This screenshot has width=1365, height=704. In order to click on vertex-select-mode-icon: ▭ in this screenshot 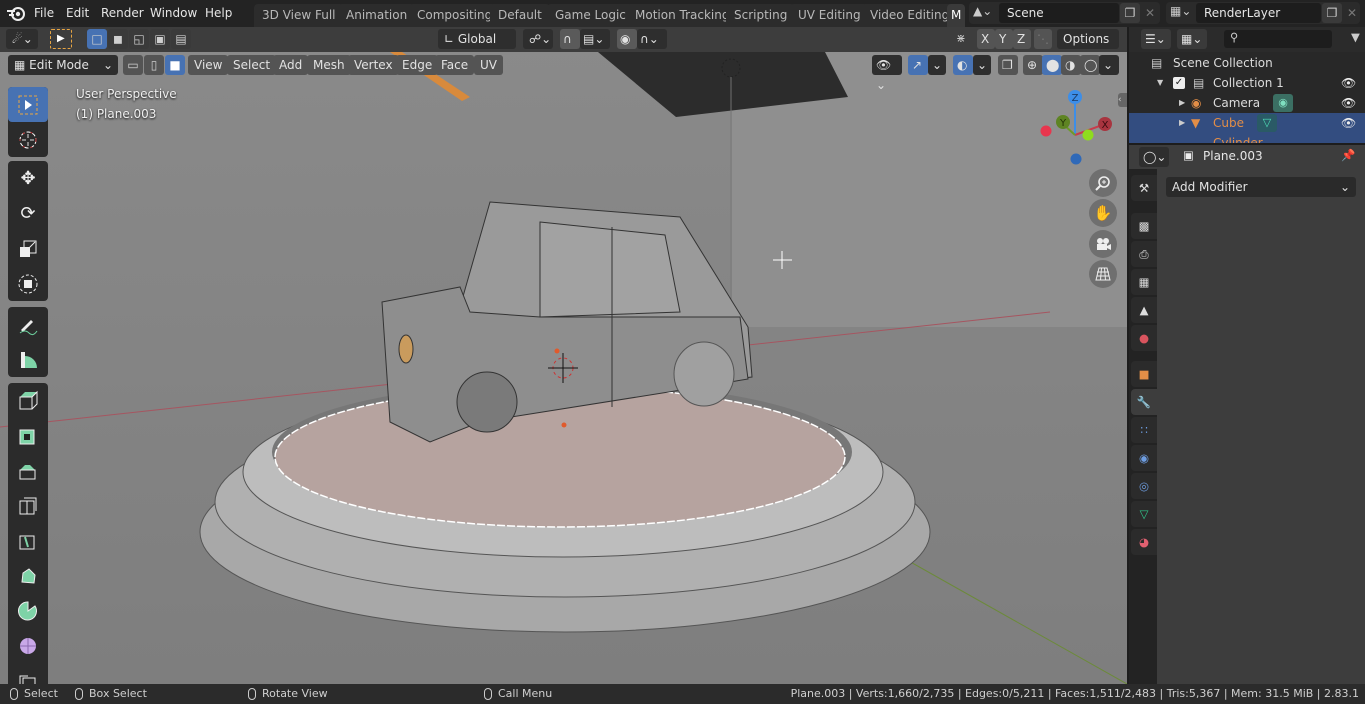, I will do `click(133, 65)`.